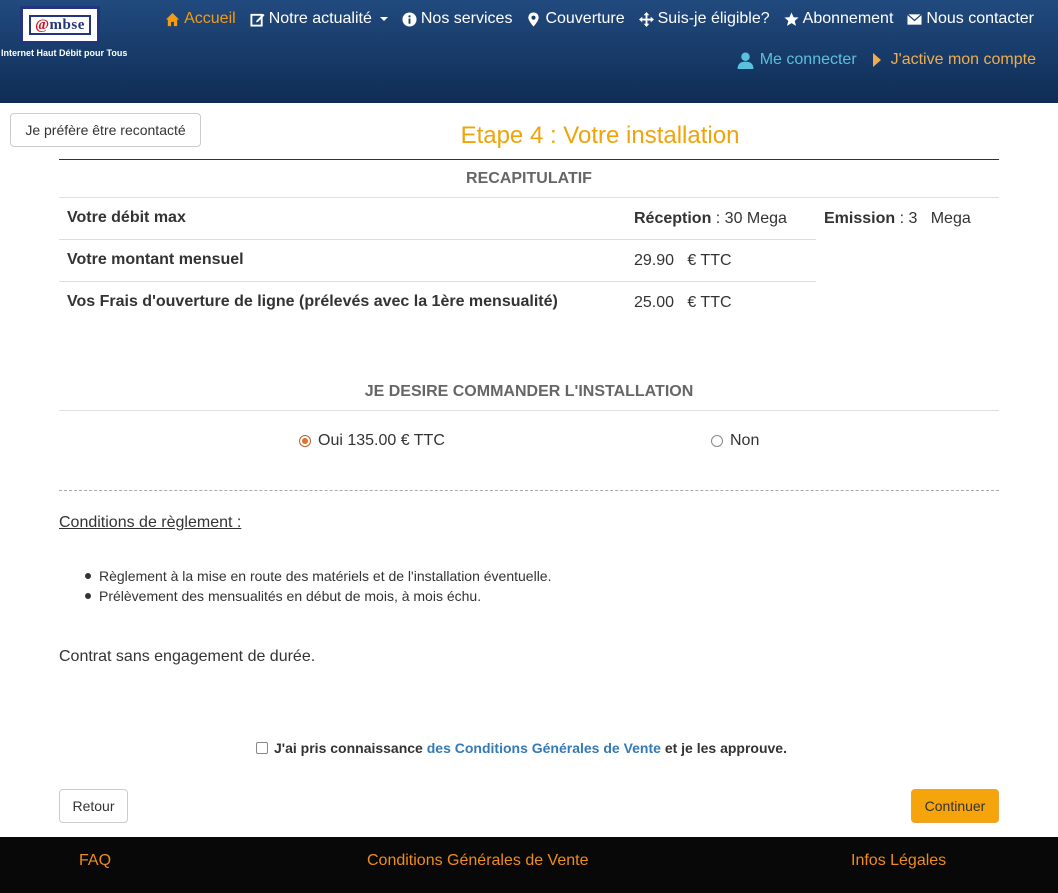 This screenshot has height=893, width=1058. I want to click on cgv-link: des Conditions Générales de Vente, so click(544, 748).